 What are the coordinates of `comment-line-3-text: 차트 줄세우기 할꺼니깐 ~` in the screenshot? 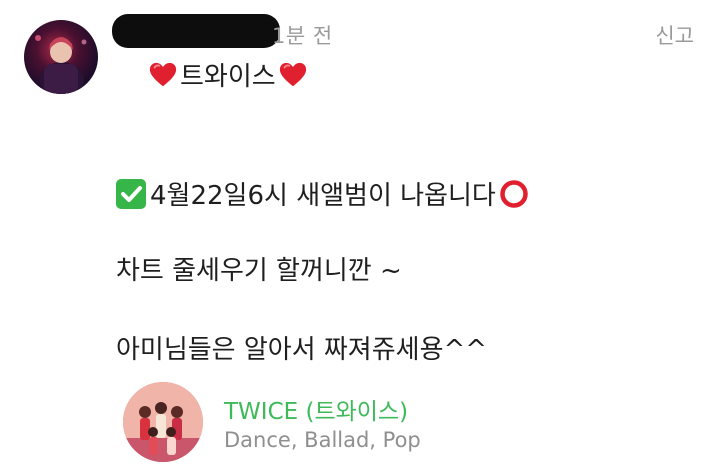 It's located at (259, 271).